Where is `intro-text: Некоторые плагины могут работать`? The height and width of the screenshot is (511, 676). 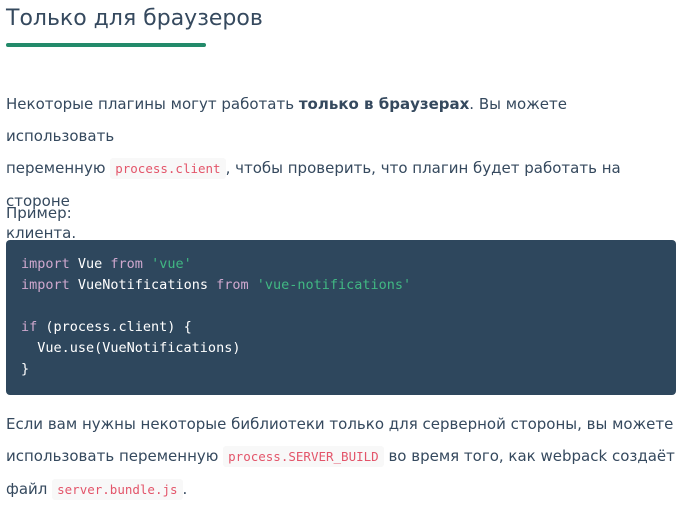
intro-text: Некоторые плагины могут работать is located at coordinates (152, 104).